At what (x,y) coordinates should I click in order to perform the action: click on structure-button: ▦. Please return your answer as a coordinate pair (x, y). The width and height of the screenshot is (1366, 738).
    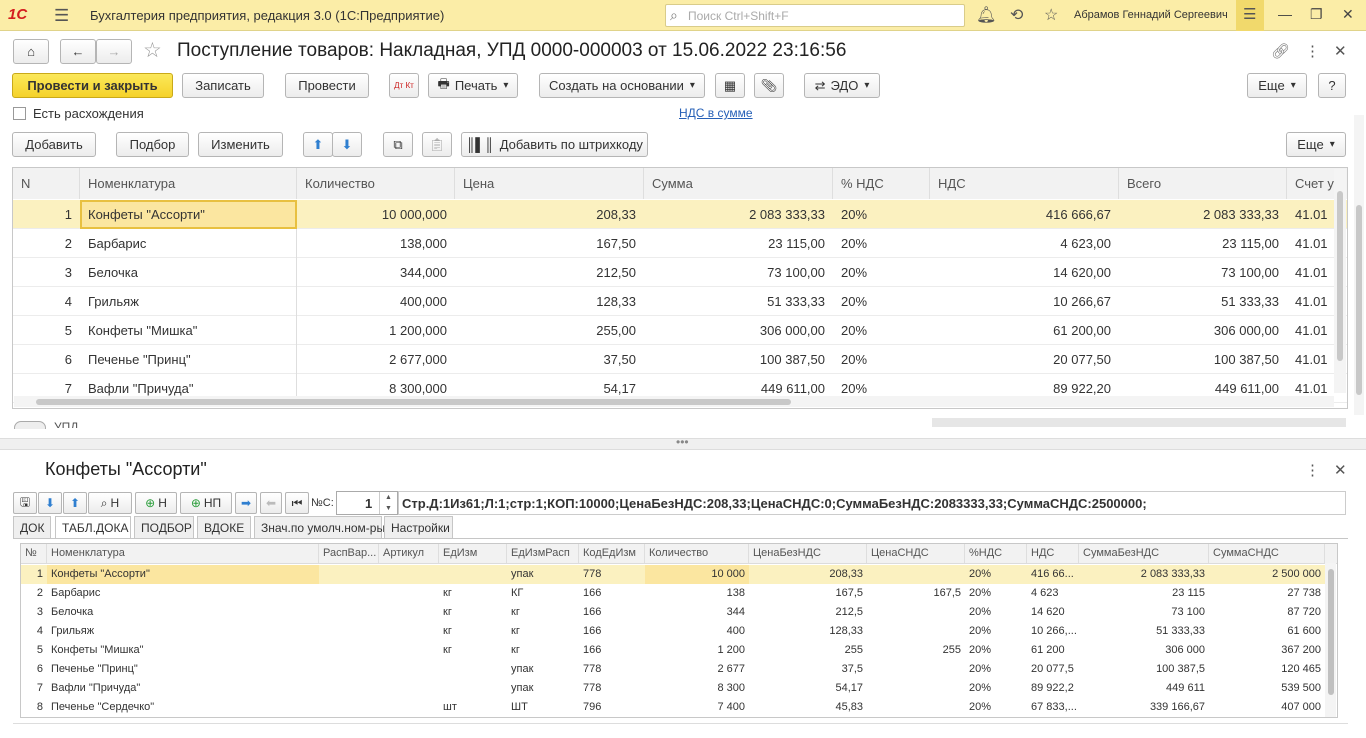
    Looking at the image, I should click on (730, 85).